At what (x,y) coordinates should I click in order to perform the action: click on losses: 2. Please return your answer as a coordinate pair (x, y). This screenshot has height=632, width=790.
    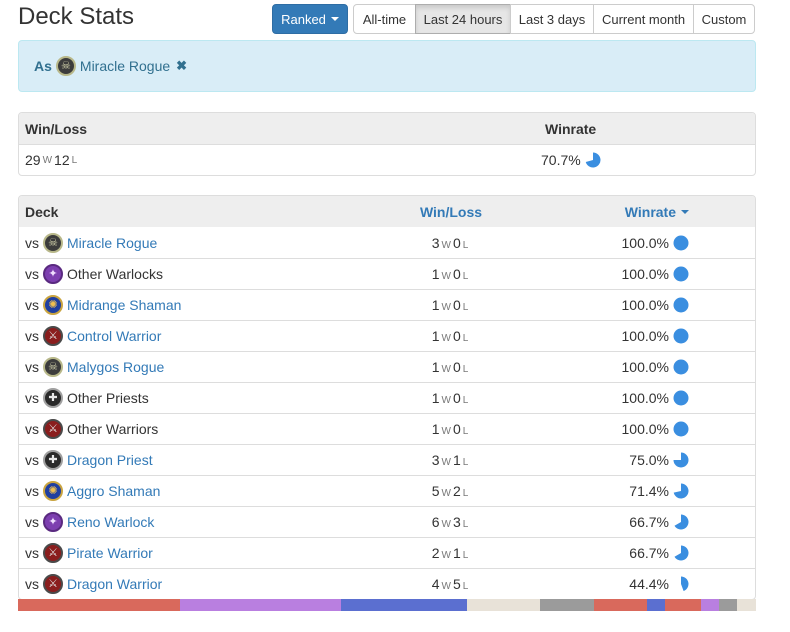
    Looking at the image, I should click on (456, 491).